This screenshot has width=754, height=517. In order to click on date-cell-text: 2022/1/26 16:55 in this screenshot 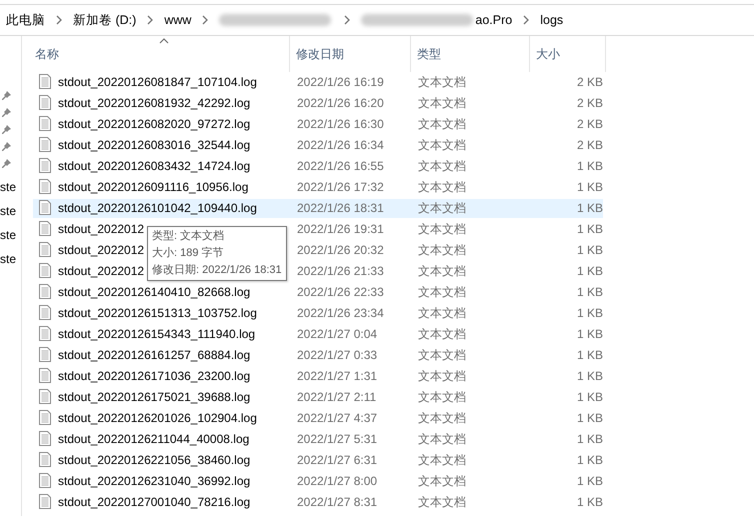, I will do `click(340, 166)`.